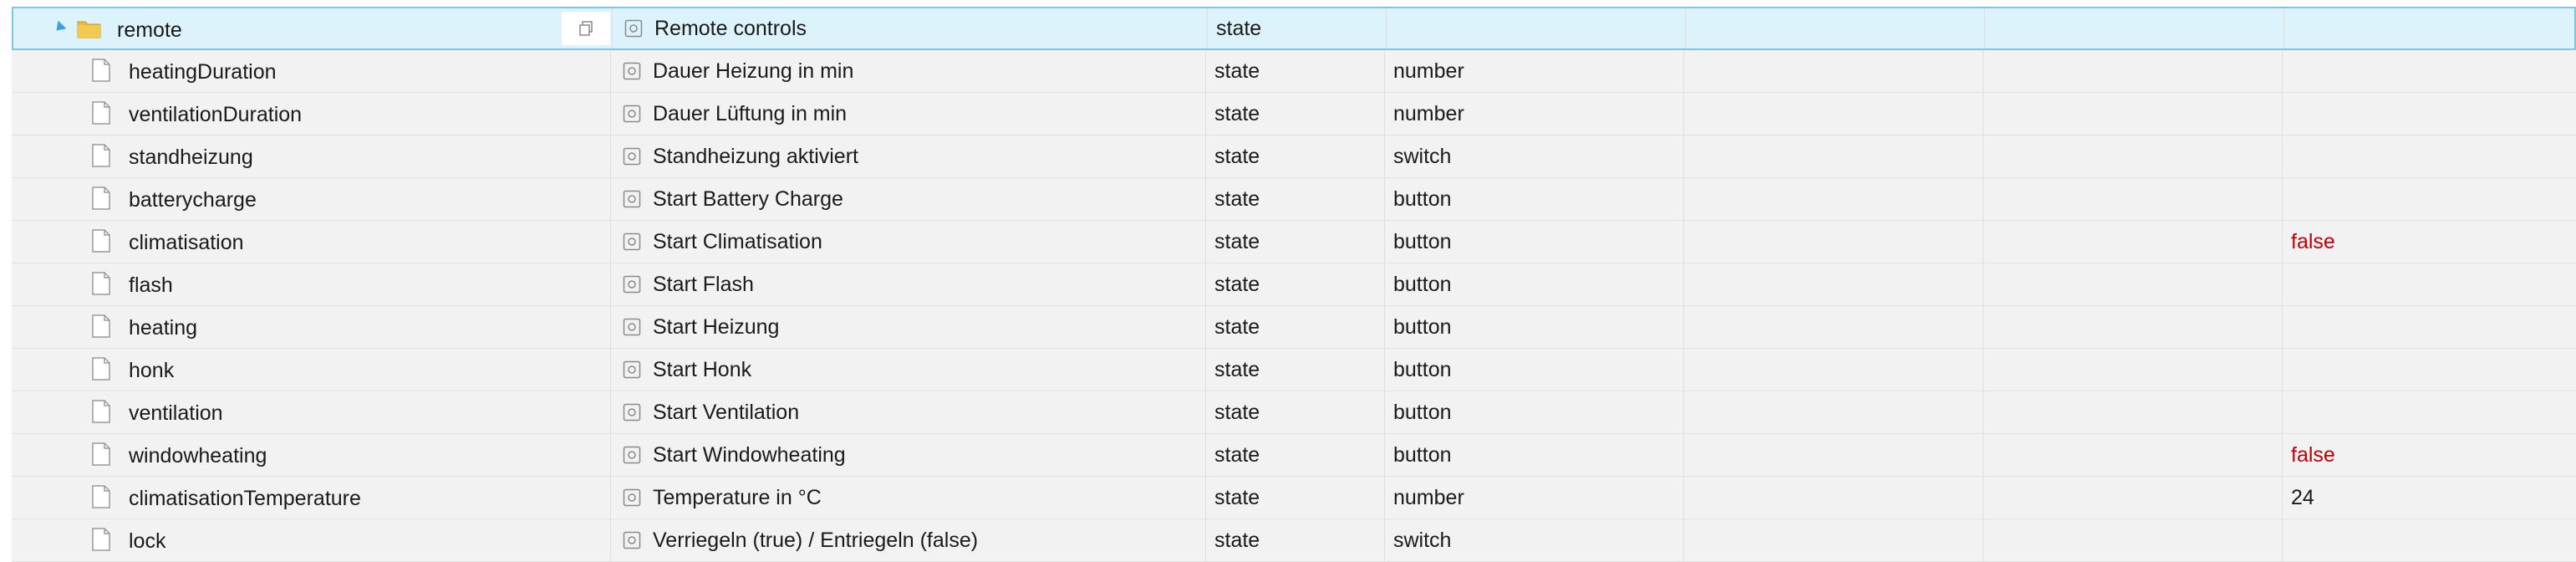 This screenshot has height=562, width=2576. I want to click on object-id: heating, so click(163, 328).